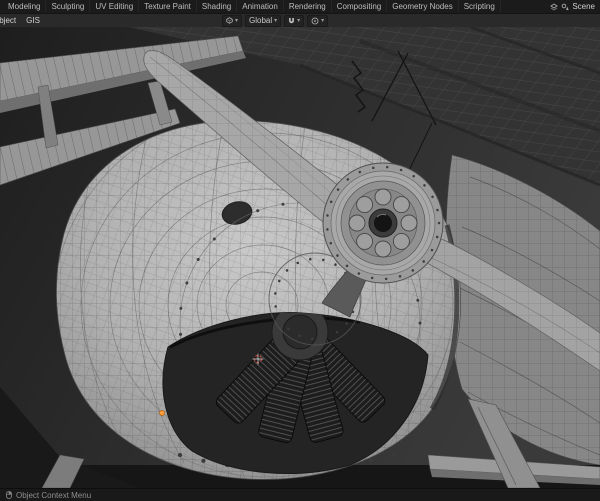 This screenshot has height=501, width=600. What do you see at coordinates (565, 6) in the screenshot?
I see `scene-icon` at bounding box center [565, 6].